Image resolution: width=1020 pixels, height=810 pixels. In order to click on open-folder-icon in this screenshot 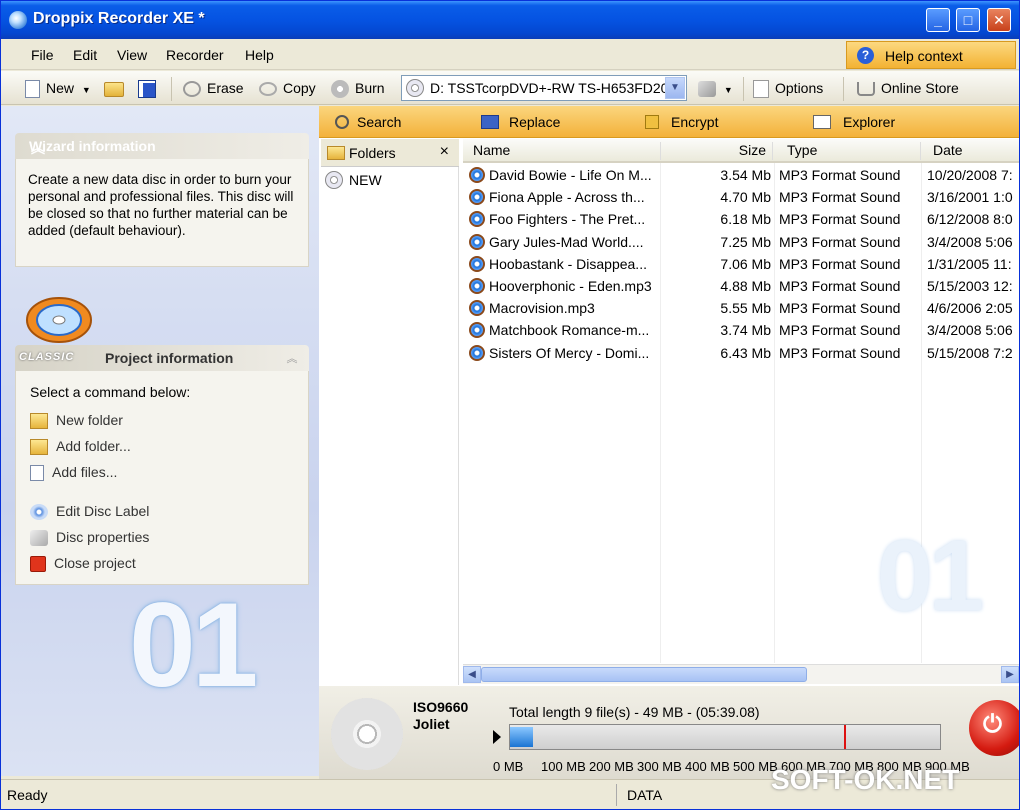, I will do `click(114, 89)`.